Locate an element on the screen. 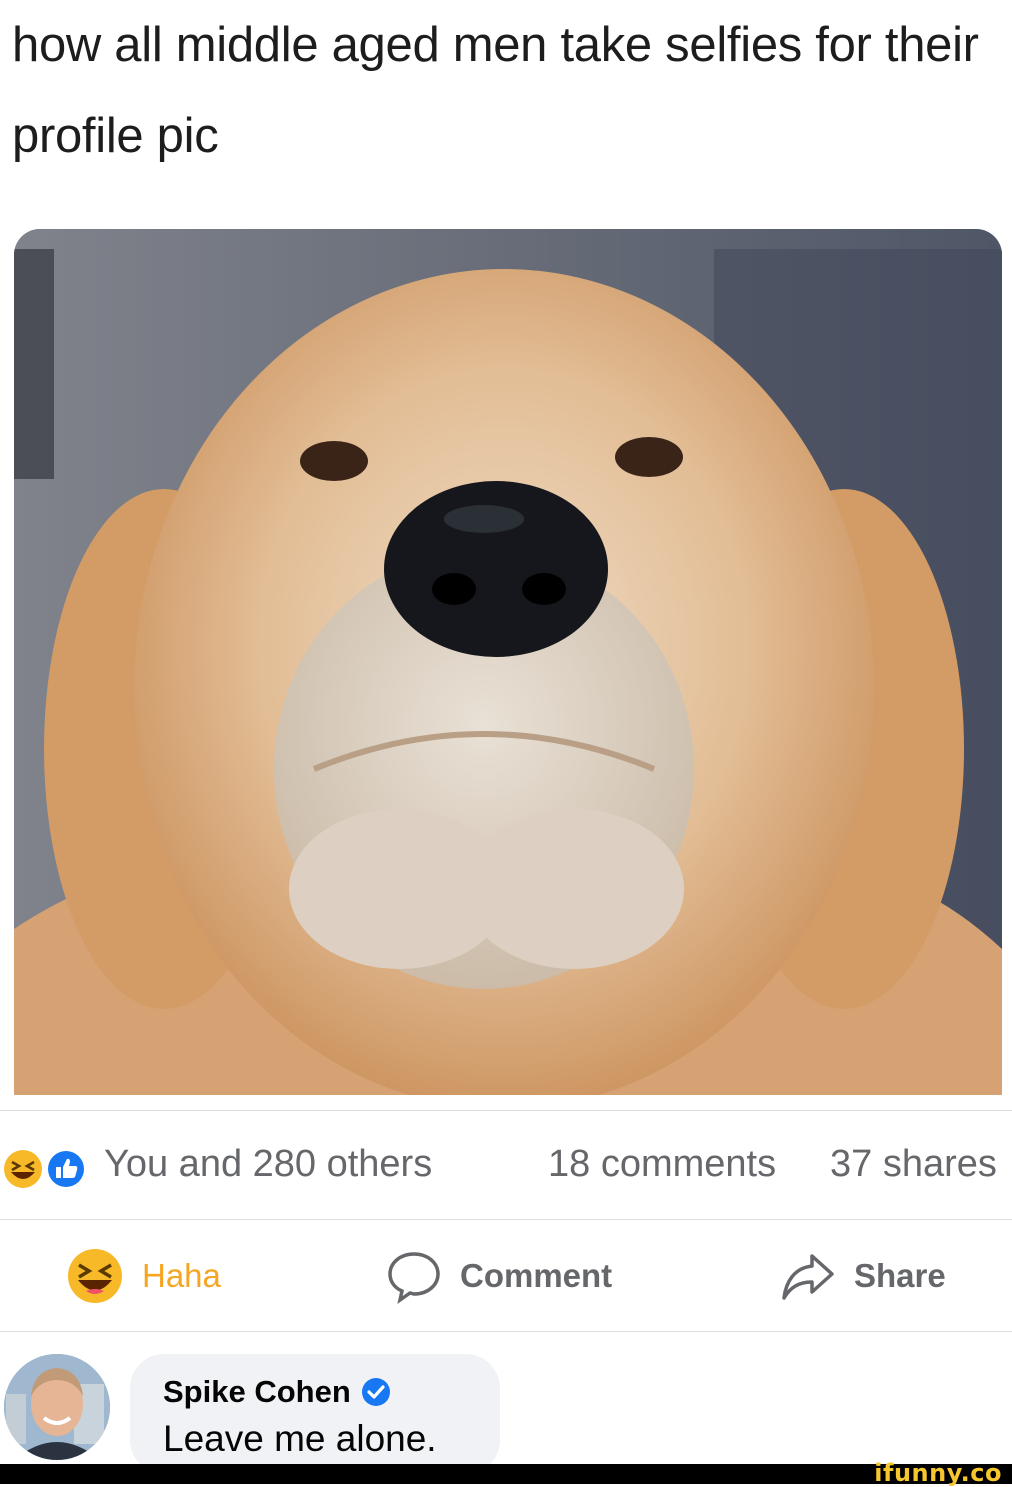  share-arrow-icon is located at coordinates (808, 1277).